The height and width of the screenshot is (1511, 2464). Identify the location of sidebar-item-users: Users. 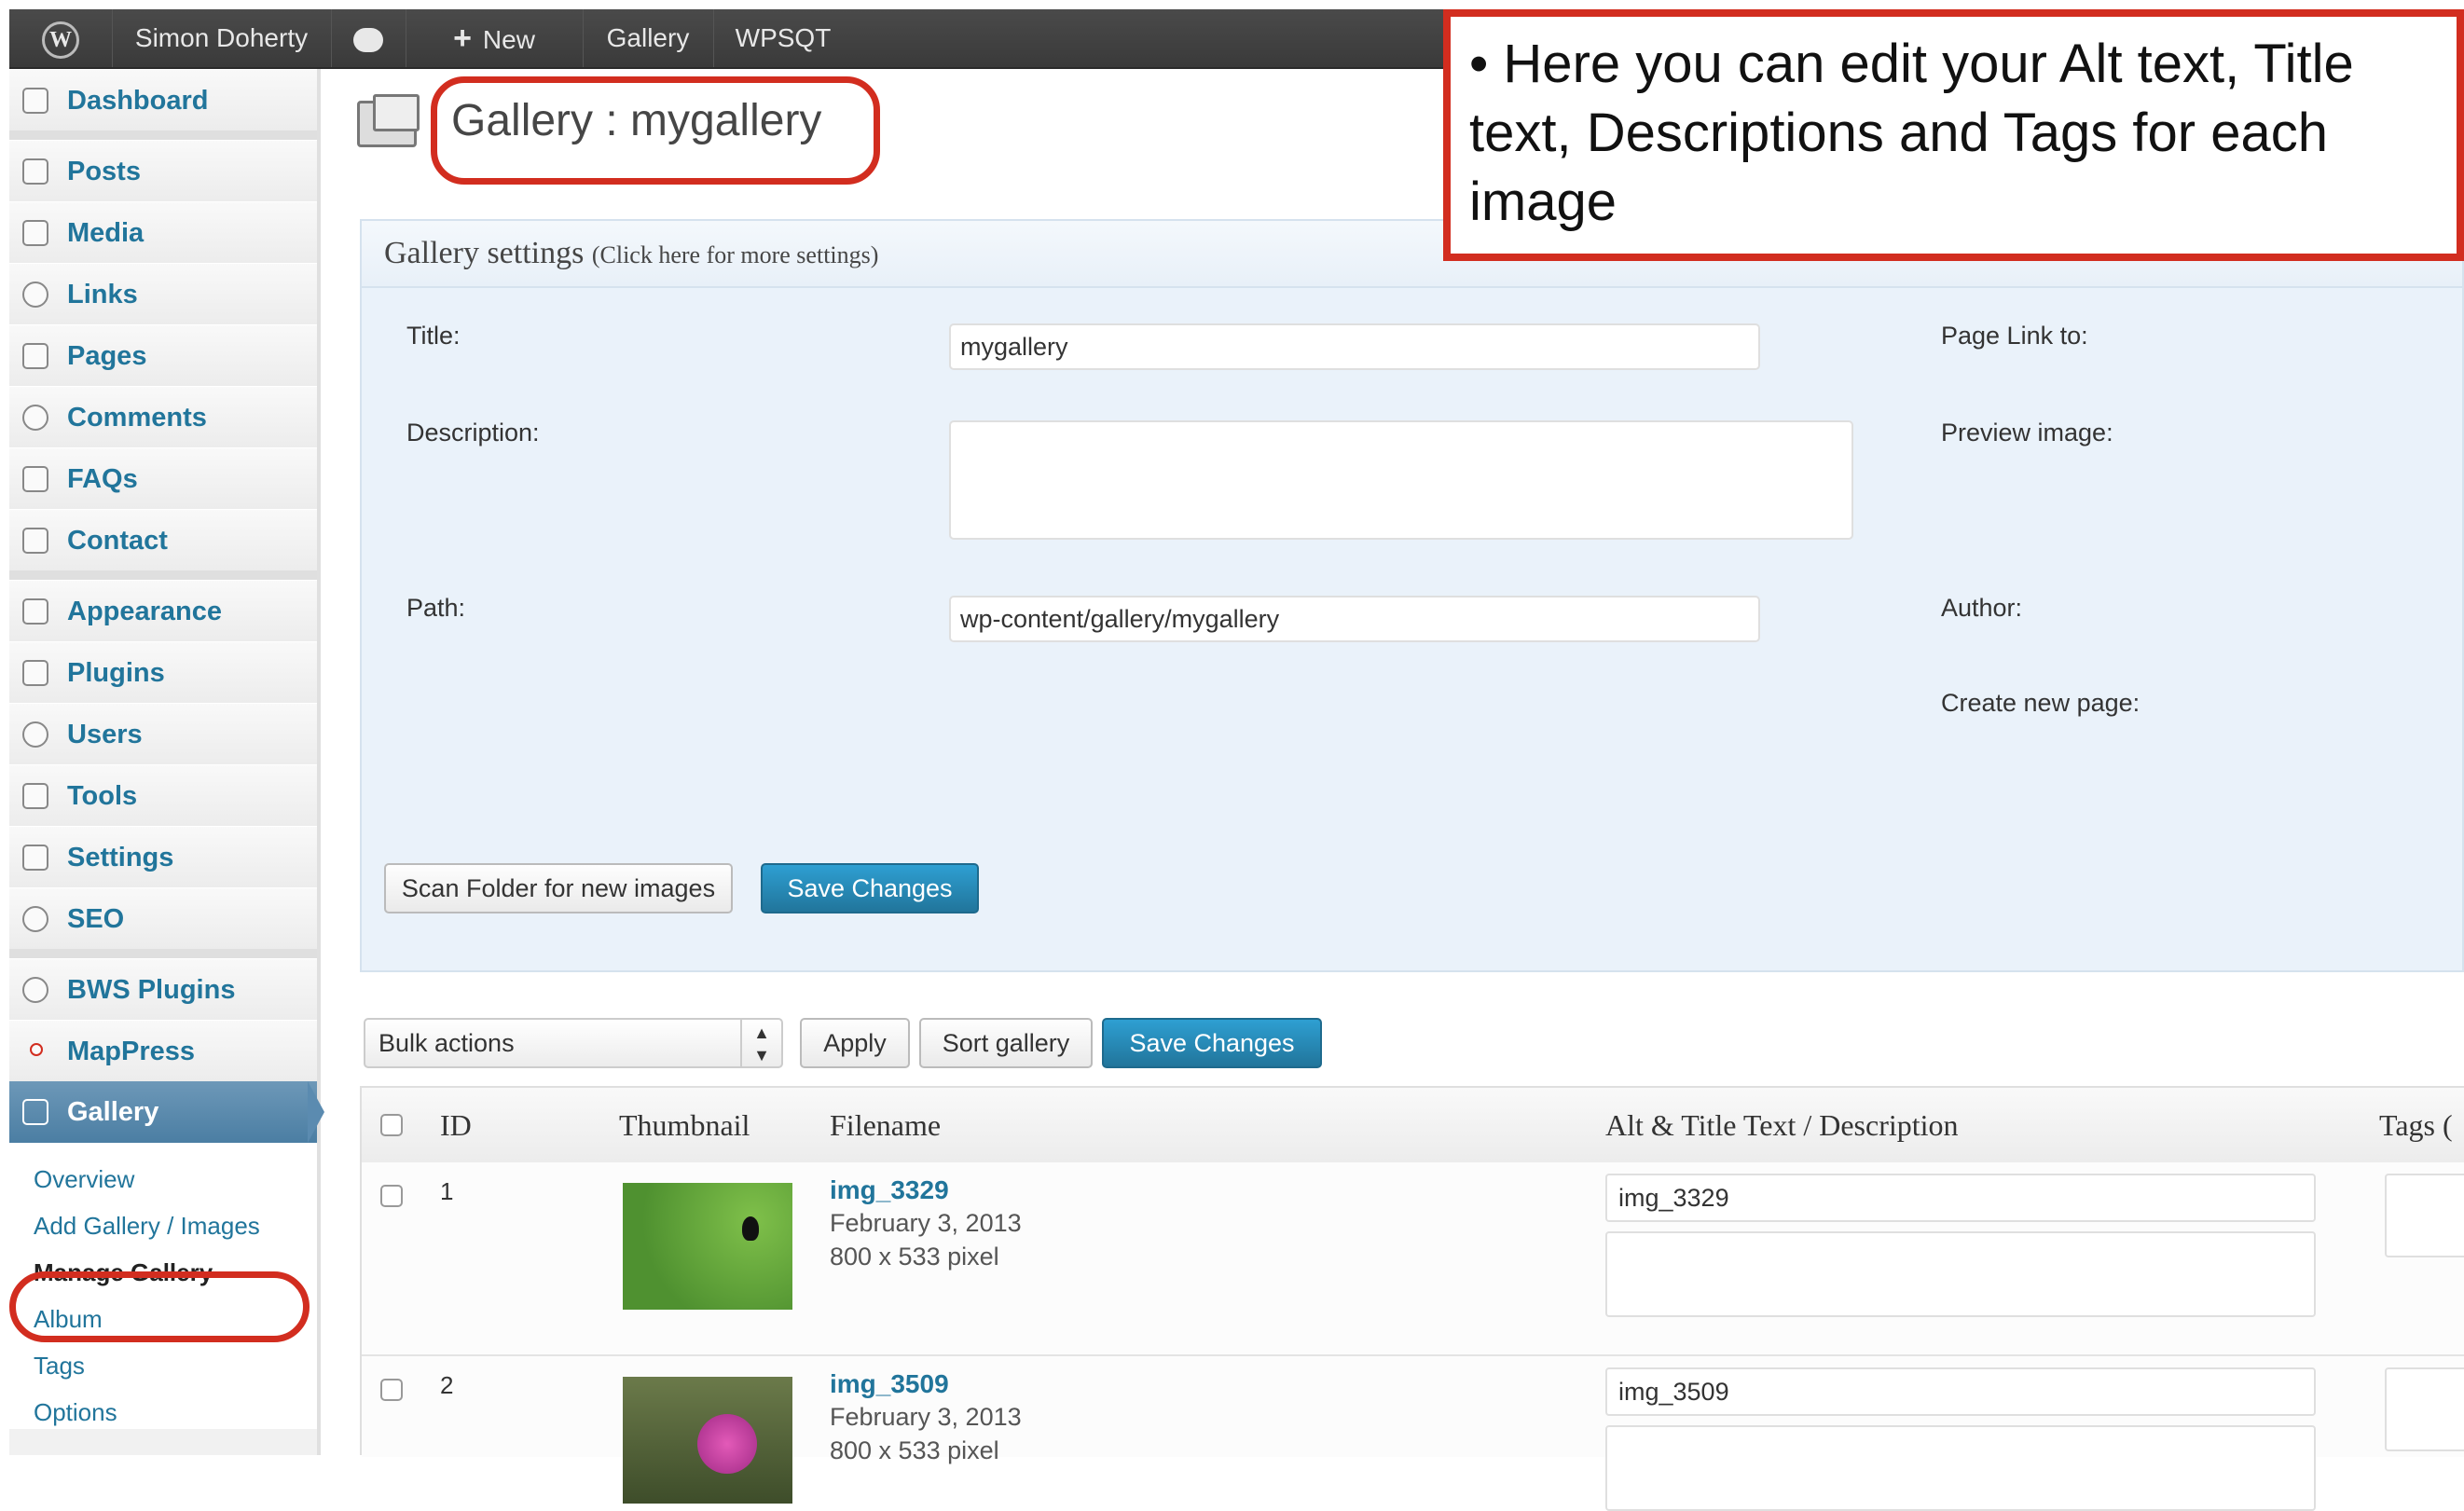
(163, 734).